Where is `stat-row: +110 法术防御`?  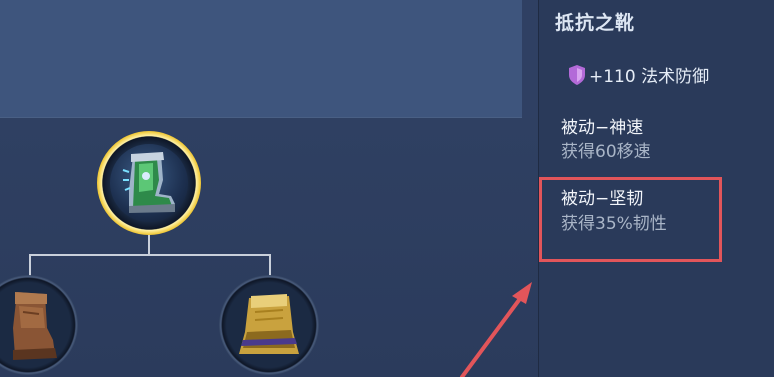
stat-row: +110 法术防御 is located at coordinates (638, 74).